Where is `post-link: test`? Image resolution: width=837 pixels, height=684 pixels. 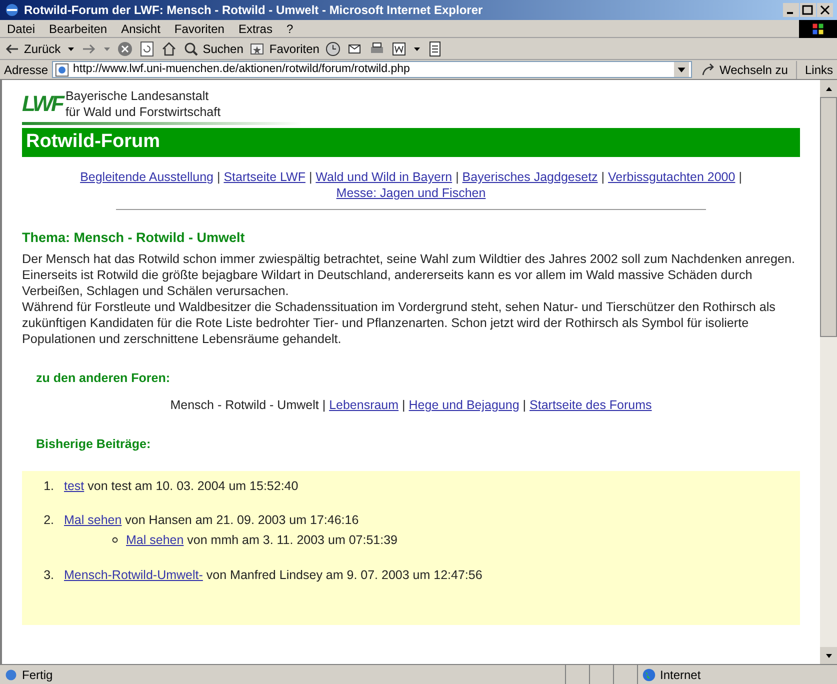
post-link: test is located at coordinates (74, 485).